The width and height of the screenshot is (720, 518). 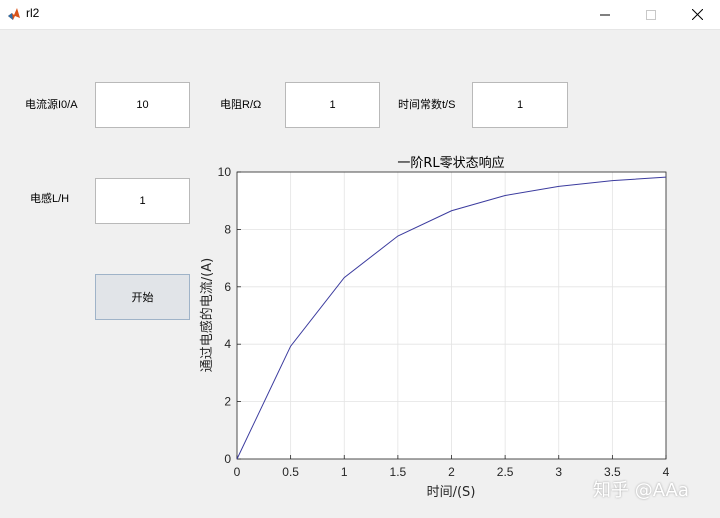 I want to click on y-tick-label: 0, so click(x=227, y=459).